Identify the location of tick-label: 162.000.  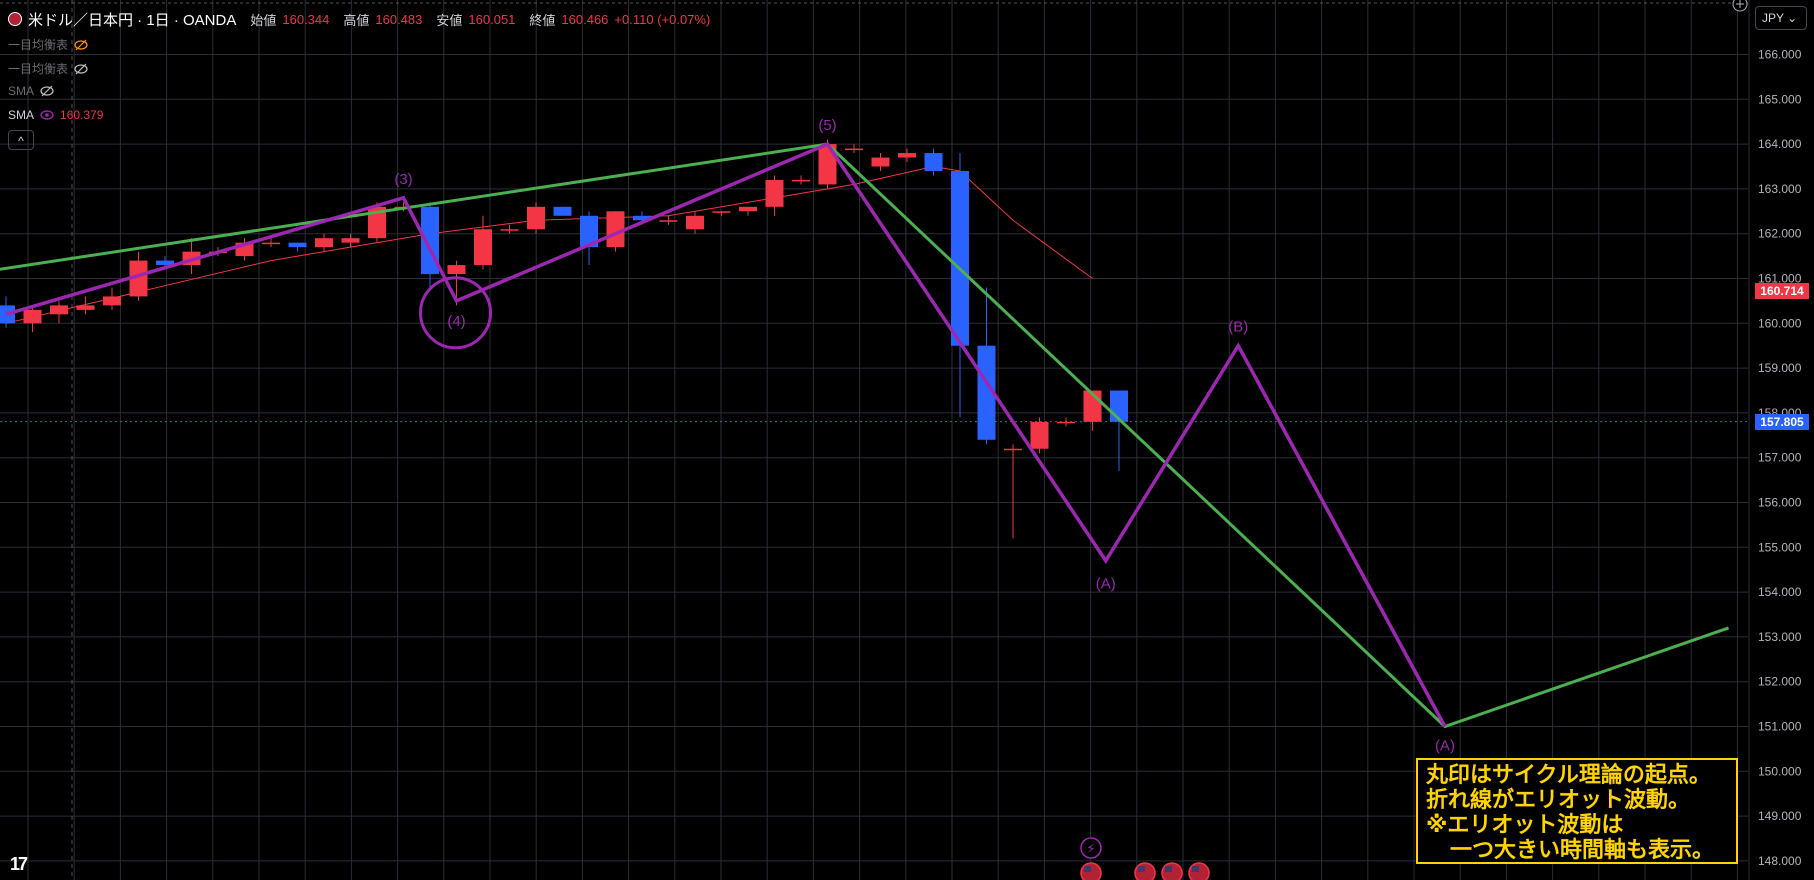
(1780, 234).